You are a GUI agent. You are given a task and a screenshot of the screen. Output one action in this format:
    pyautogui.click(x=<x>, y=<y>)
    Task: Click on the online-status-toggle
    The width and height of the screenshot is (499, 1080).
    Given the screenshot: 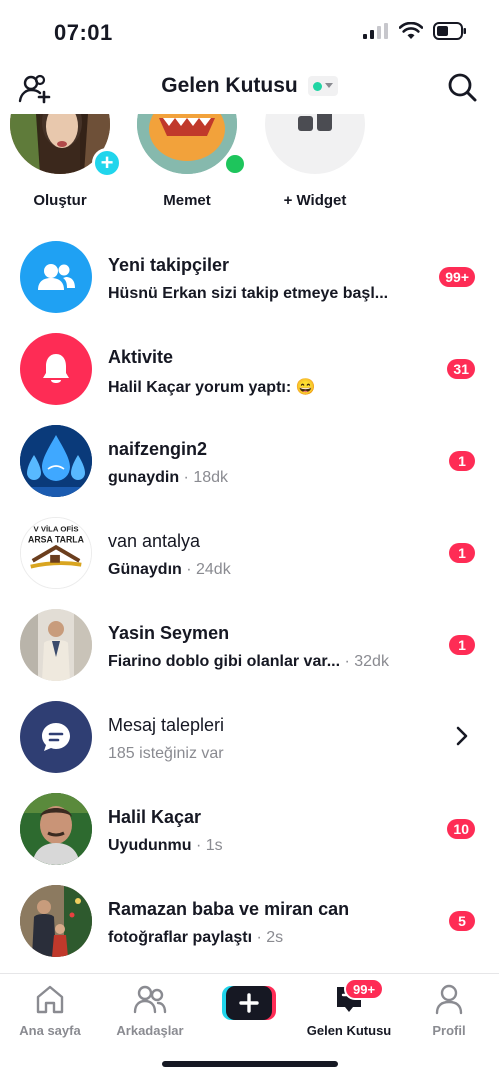 What is the action you would take?
    pyautogui.click(x=322, y=86)
    